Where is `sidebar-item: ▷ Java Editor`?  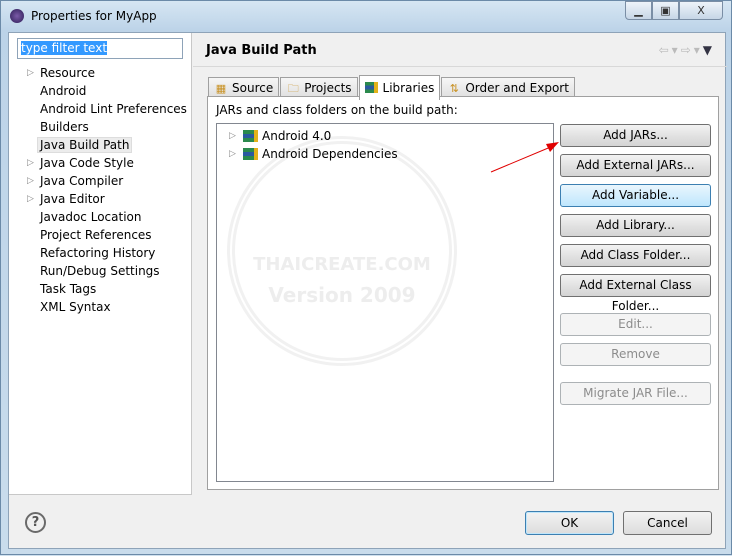 sidebar-item: ▷ Java Editor is located at coordinates (100, 199).